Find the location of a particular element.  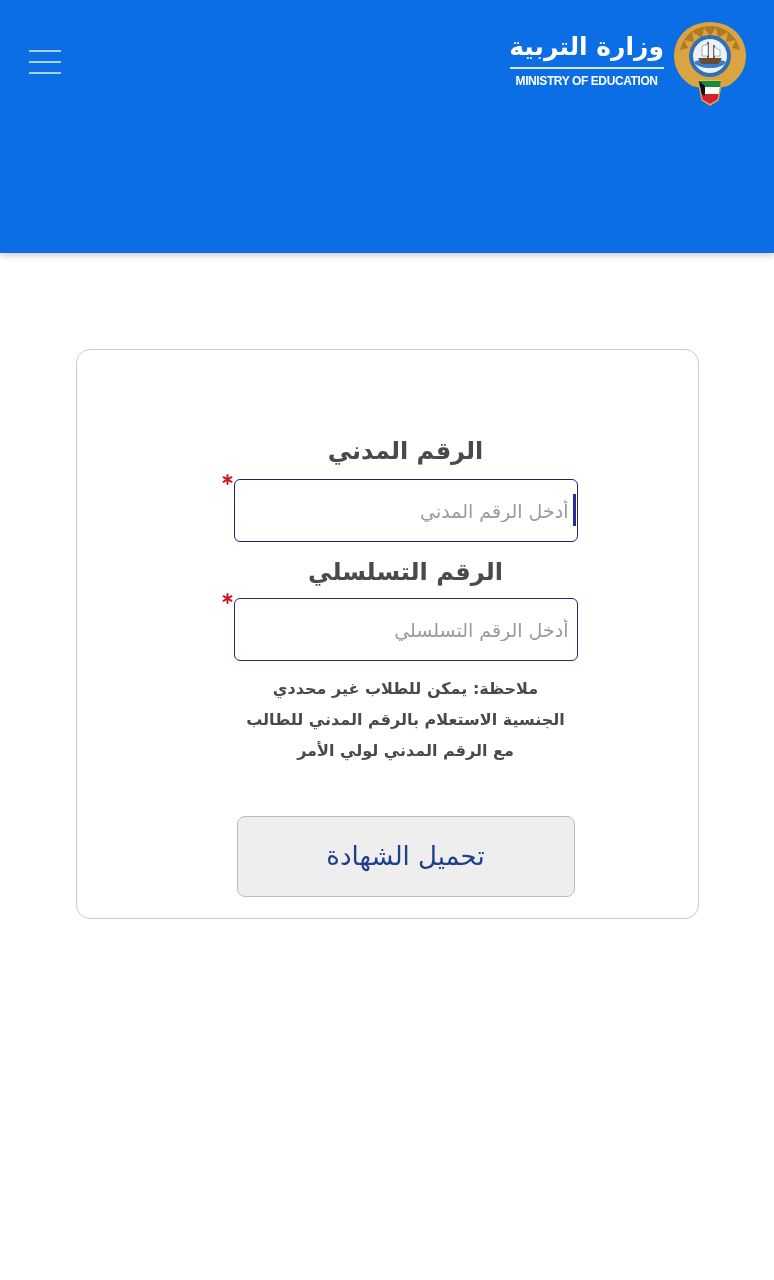

note-text: ملاحظة: يمكن للطلاب غير محددي الجنسية الاستعلام بالرقم المدني للطالب مع الرقم المدني لولي الأمر is located at coordinates (405, 720).